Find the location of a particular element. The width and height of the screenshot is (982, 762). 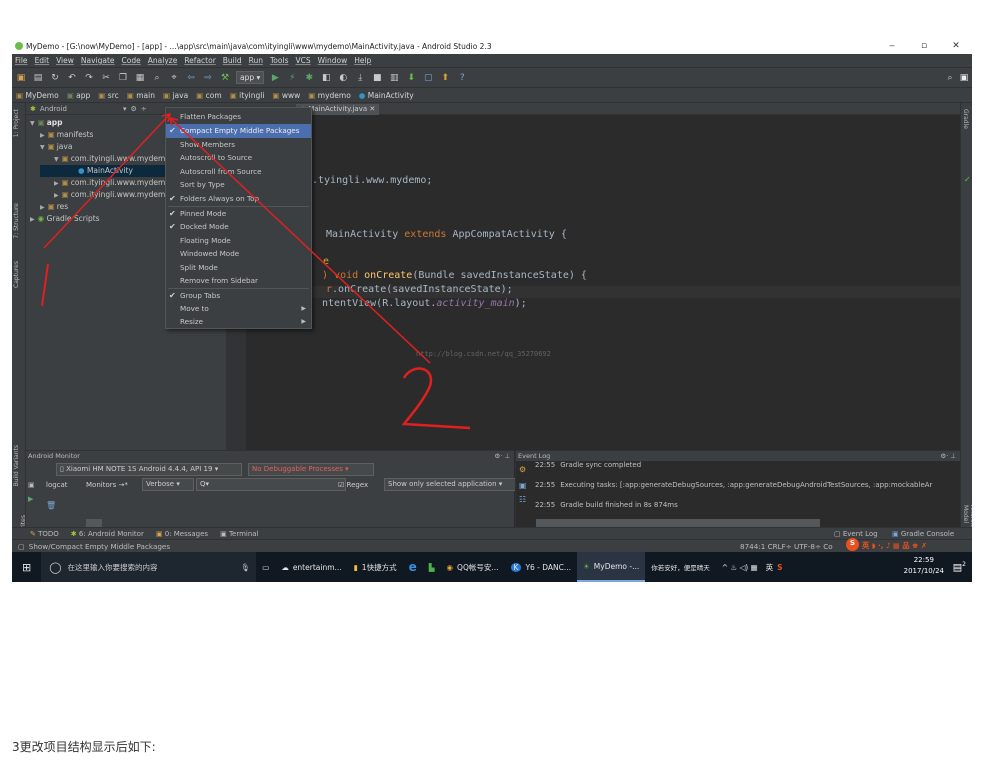

number-1-stroke is located at coordinates (45, 285).